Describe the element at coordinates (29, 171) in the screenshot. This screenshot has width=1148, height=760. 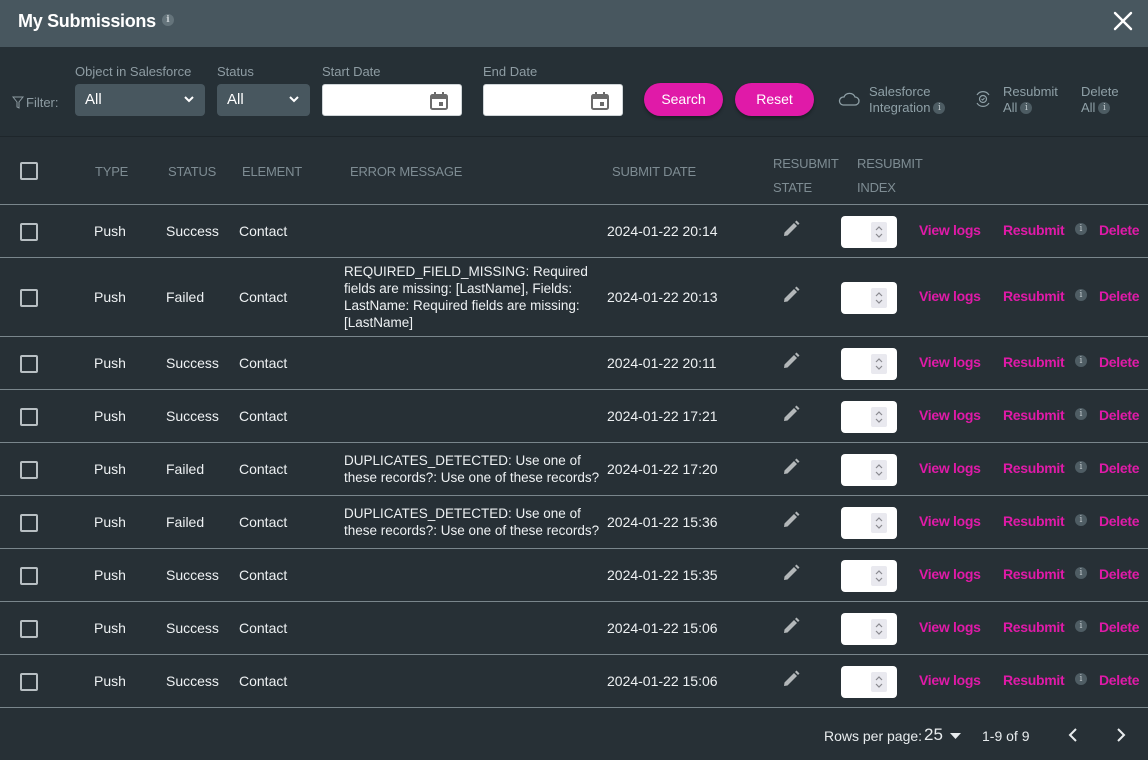
I see `select-all-checkbox` at that location.